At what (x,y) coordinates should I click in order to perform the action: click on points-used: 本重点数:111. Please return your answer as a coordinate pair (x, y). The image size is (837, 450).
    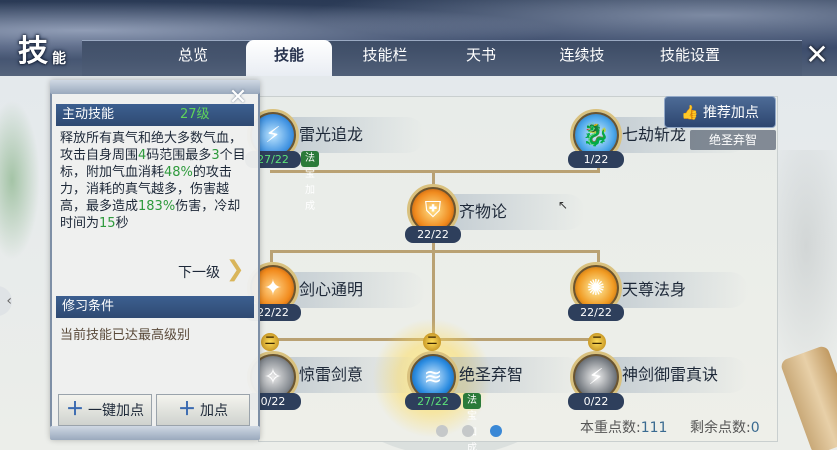
    Looking at the image, I should click on (623, 427).